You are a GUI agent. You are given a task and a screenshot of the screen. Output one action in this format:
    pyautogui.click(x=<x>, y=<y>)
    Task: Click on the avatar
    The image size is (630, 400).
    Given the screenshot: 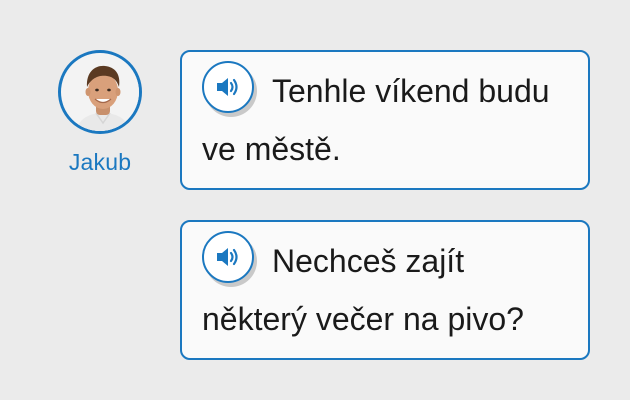 What is the action you would take?
    pyautogui.click(x=100, y=92)
    